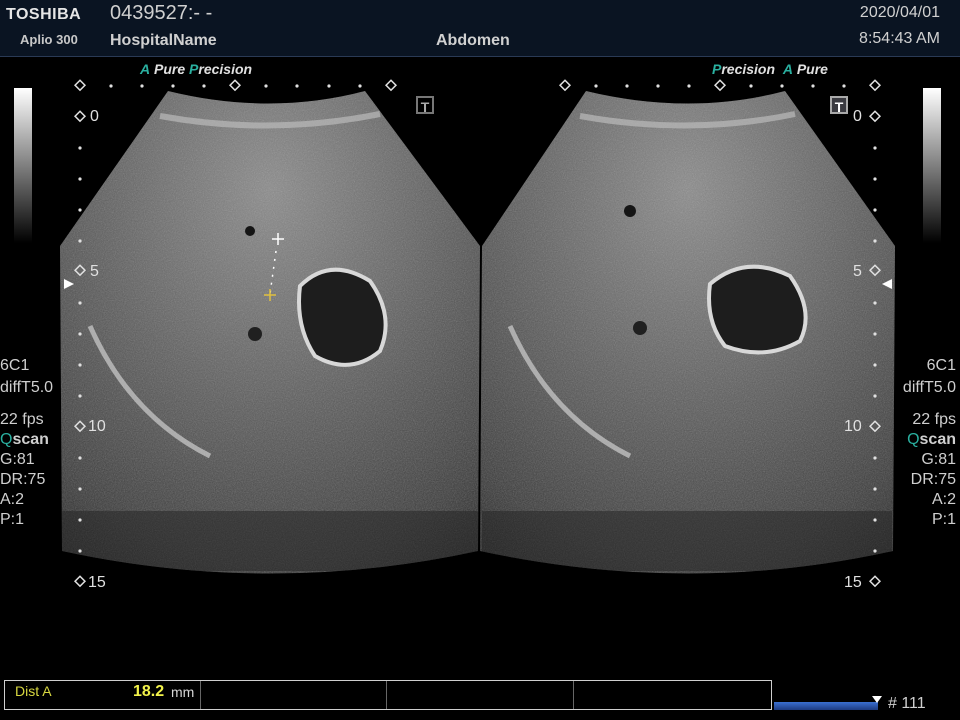 The height and width of the screenshot is (720, 960). What do you see at coordinates (161, 13) in the screenshot?
I see `patient-id: 0439527:- -` at bounding box center [161, 13].